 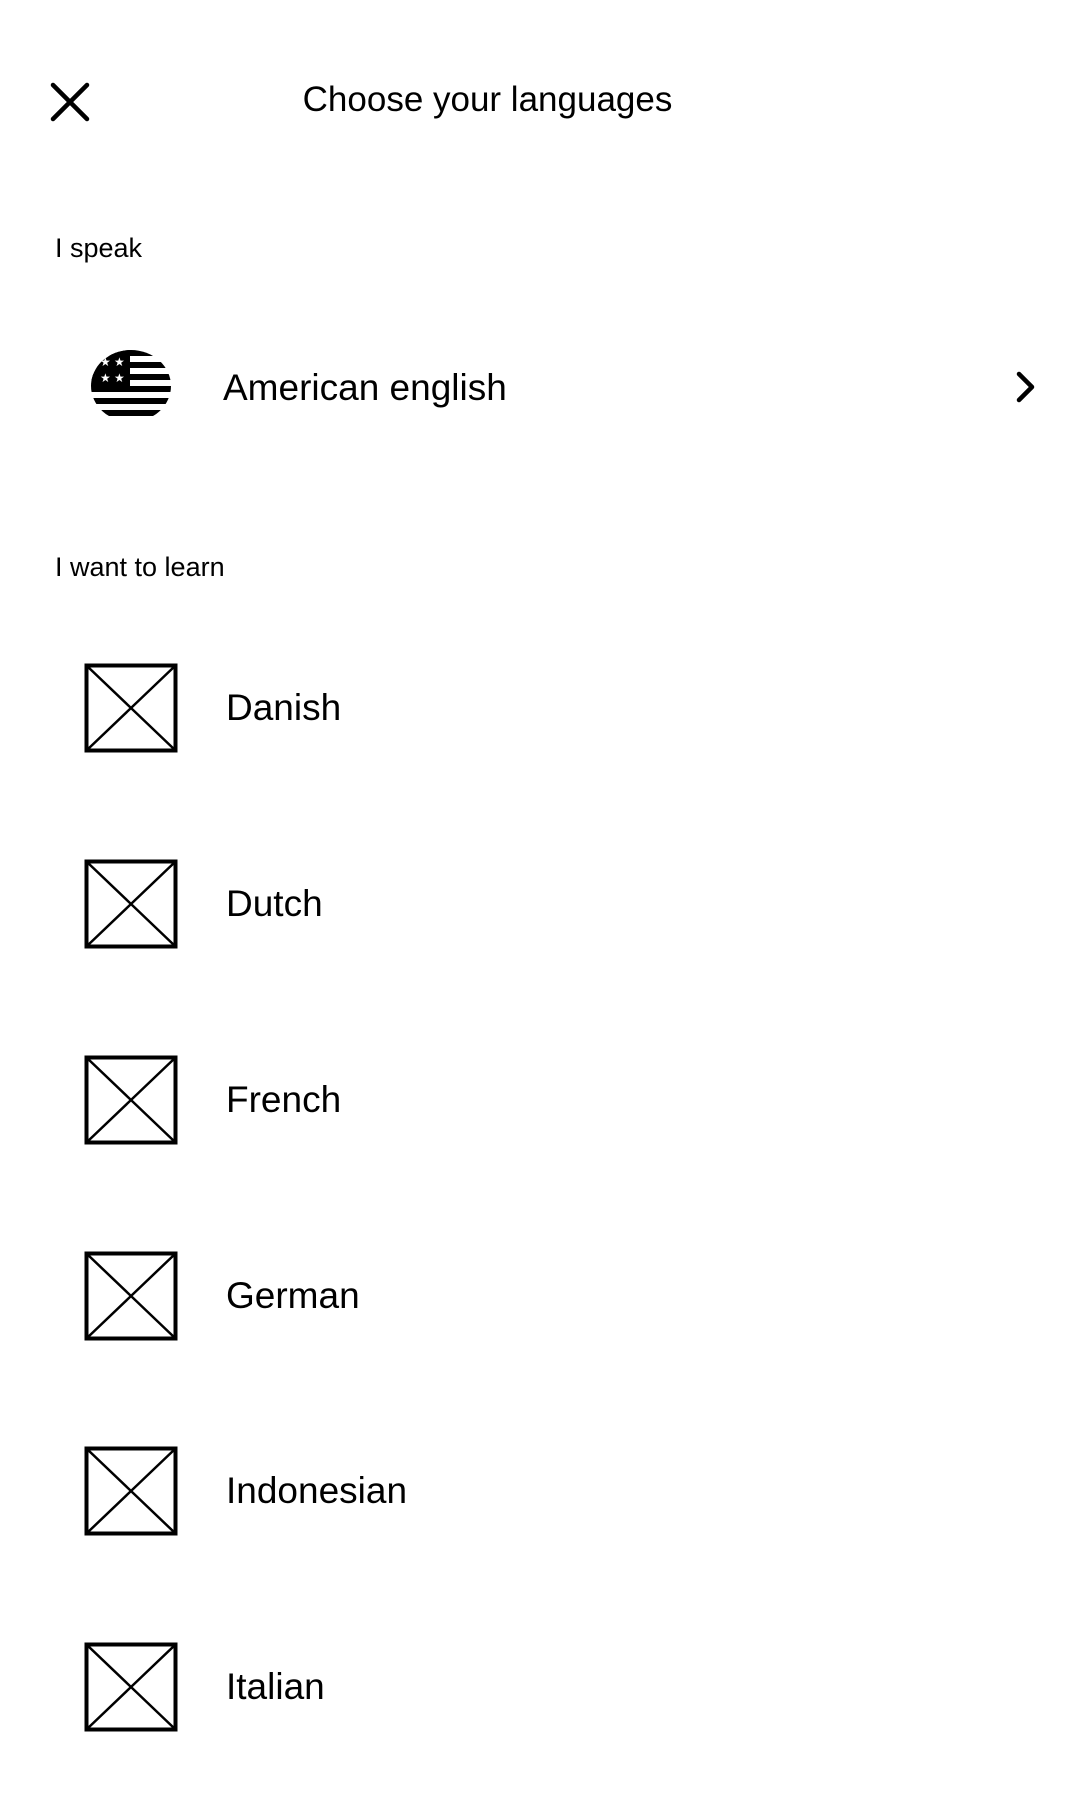 What do you see at coordinates (540, 708) in the screenshot?
I see `language-row-danish: Danish` at bounding box center [540, 708].